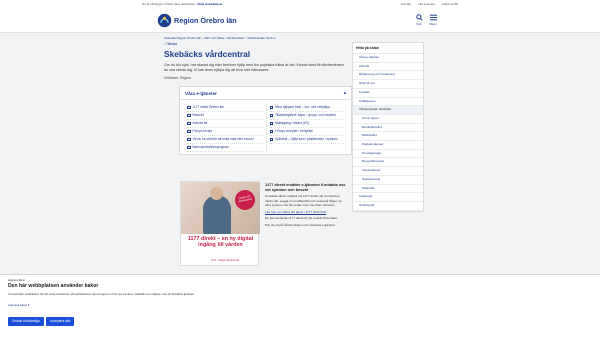  What do you see at coordinates (225, 132) in the screenshot?
I see `eservice-link: Förnya recept` at bounding box center [225, 132].